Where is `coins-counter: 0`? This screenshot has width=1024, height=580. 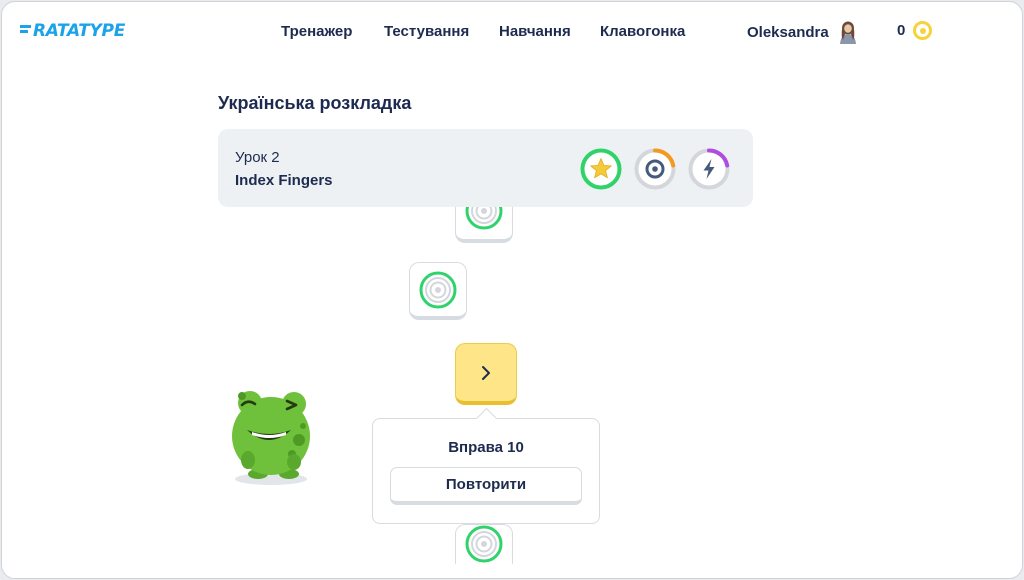
coins-counter: 0 is located at coordinates (915, 30).